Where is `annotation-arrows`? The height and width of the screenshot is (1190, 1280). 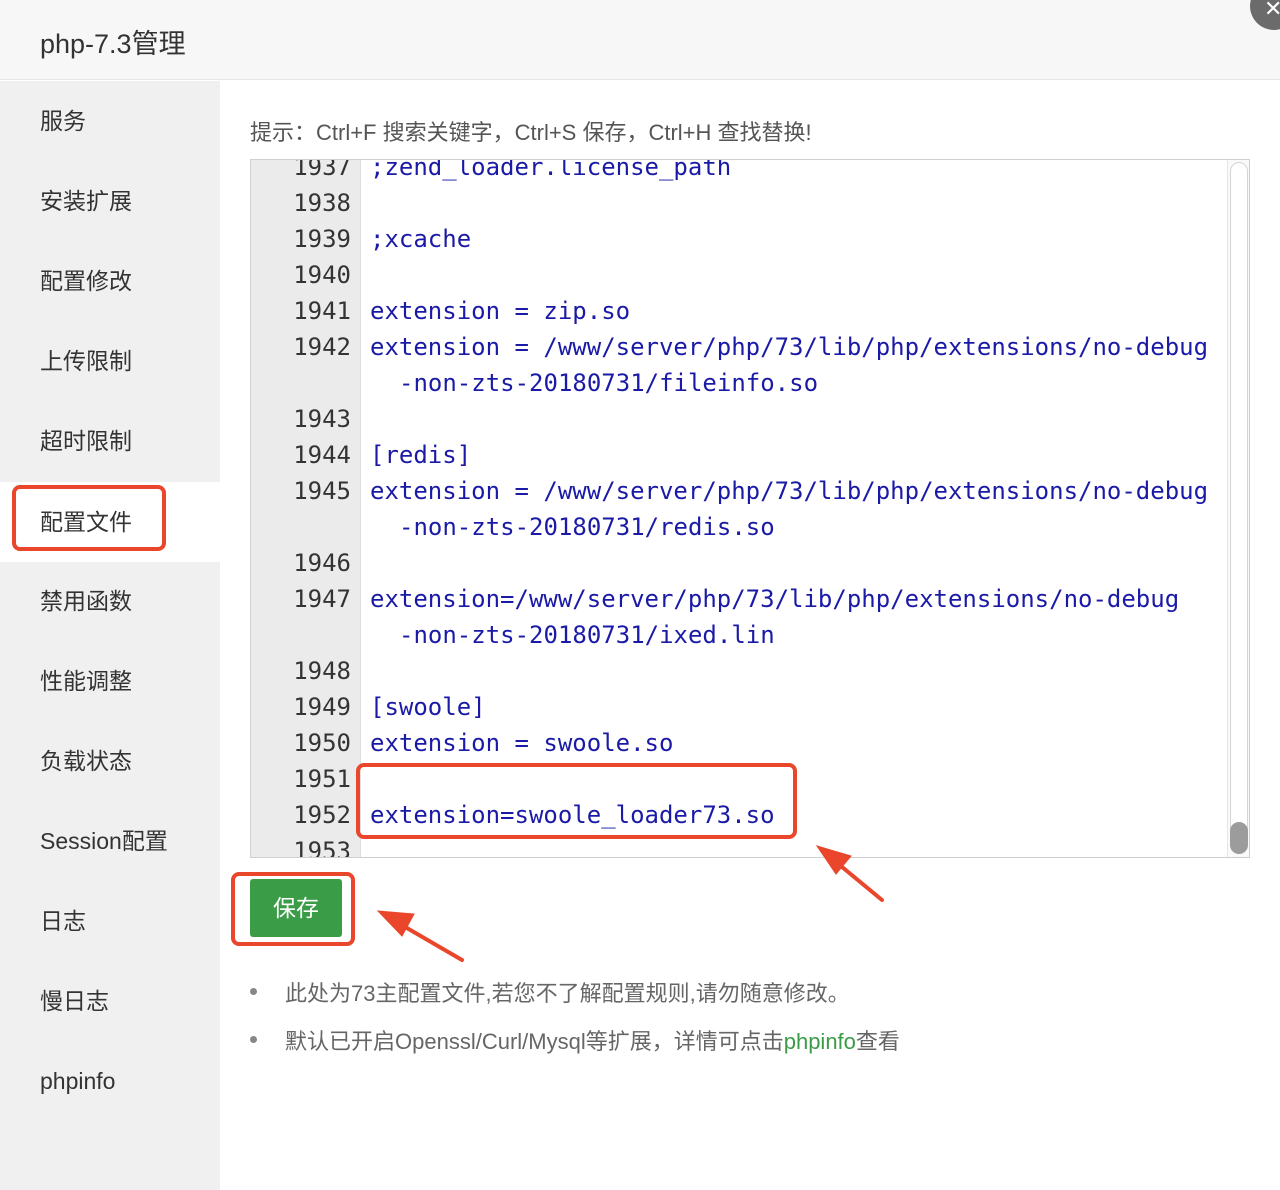
annotation-arrows is located at coordinates (630, 903).